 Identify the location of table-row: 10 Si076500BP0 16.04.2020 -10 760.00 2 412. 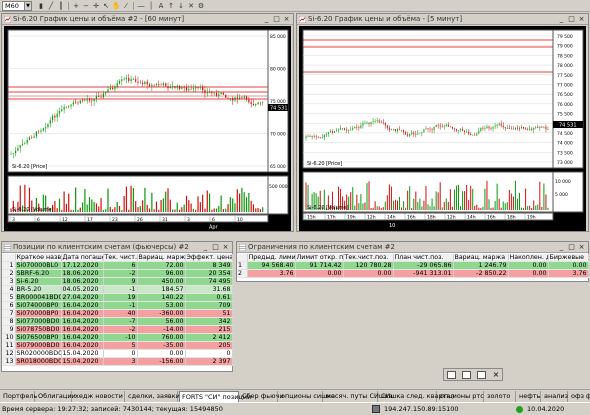
(117, 338).